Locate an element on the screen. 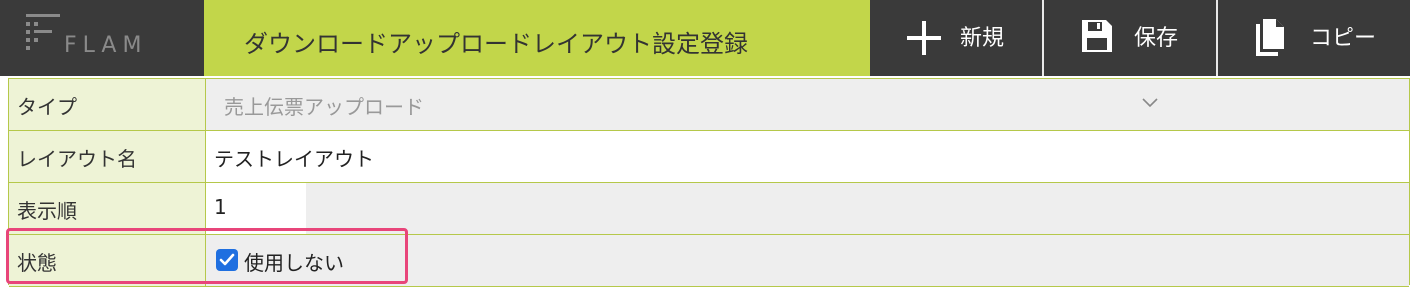 The width and height of the screenshot is (1410, 298). new-button-label: 新規 is located at coordinates (982, 38).